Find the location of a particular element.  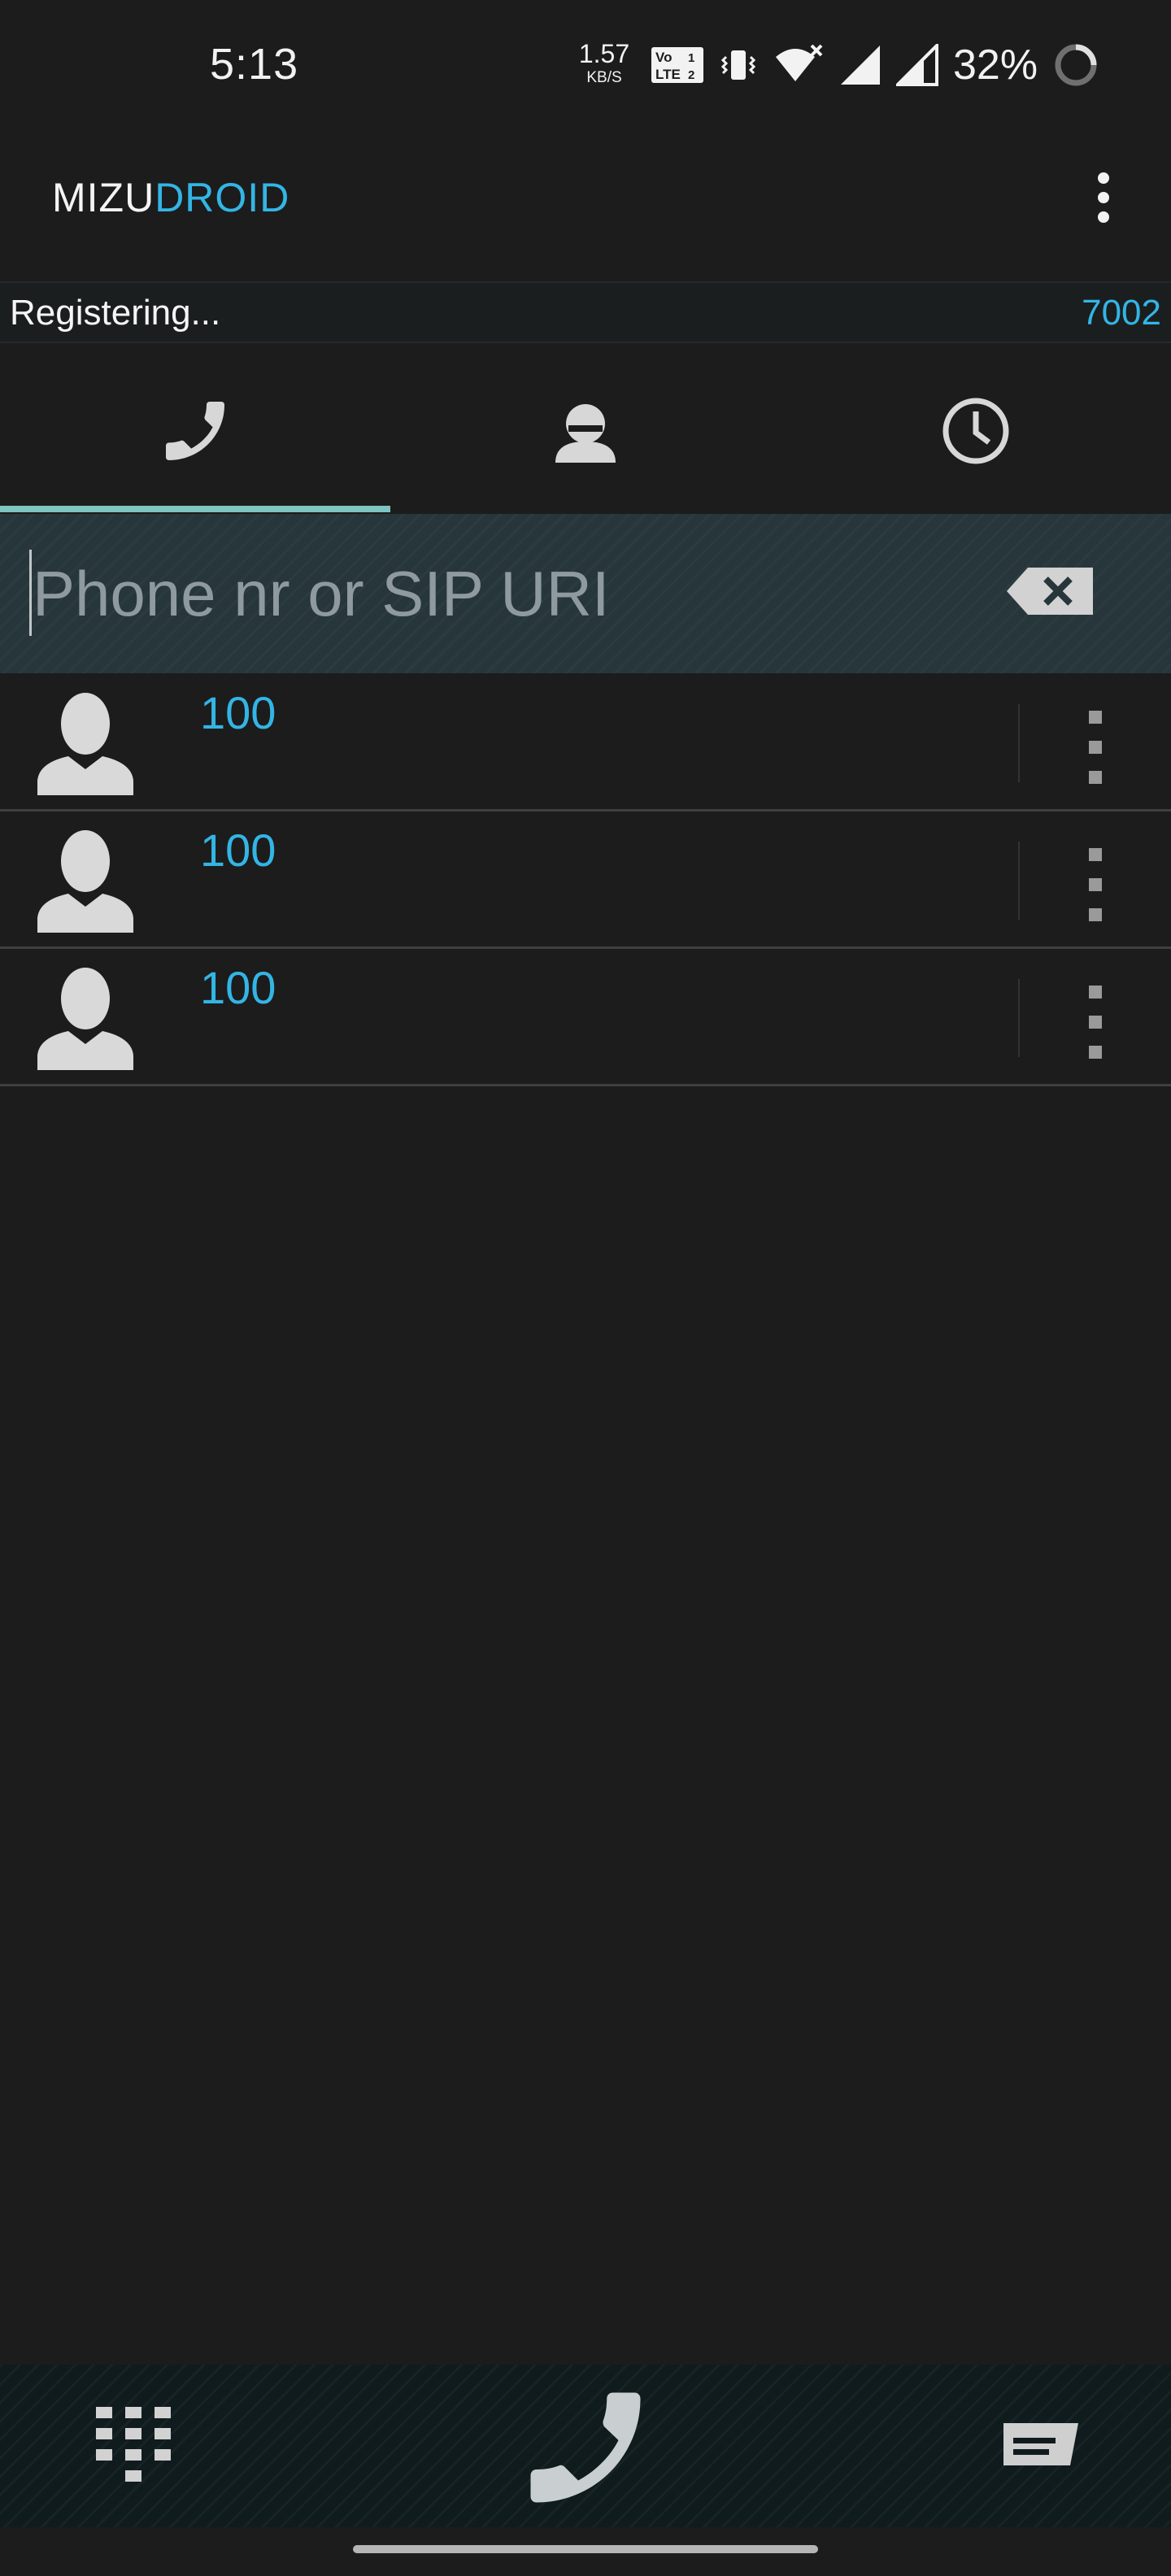

battery-saver-ring-icon is located at coordinates (1076, 65).